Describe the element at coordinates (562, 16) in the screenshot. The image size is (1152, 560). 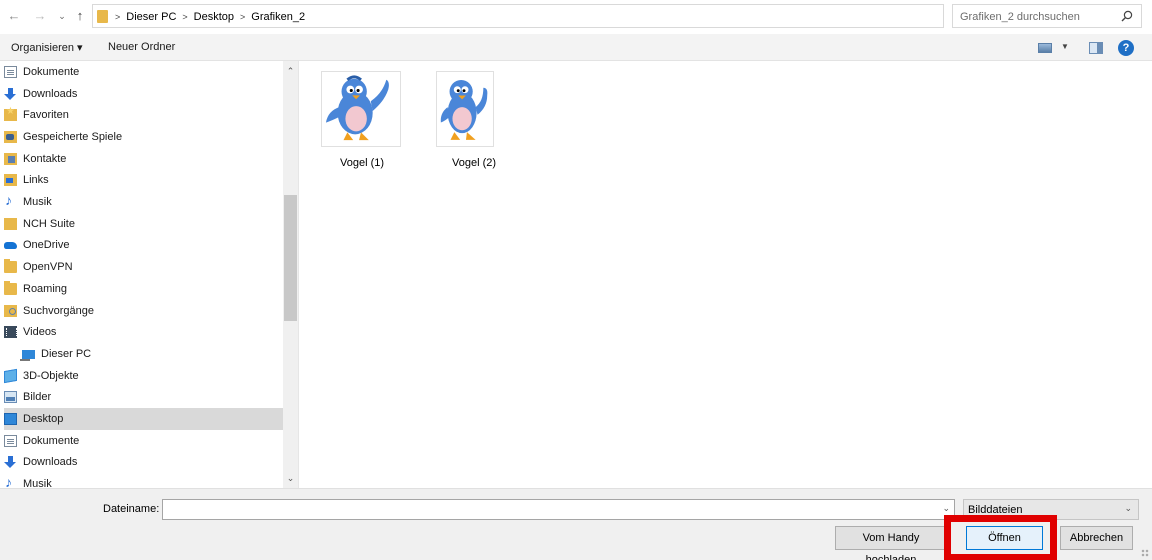
I see `address-bar: > Dieser PC > Desktop > Grafiken_2 ⌵ ↻` at that location.